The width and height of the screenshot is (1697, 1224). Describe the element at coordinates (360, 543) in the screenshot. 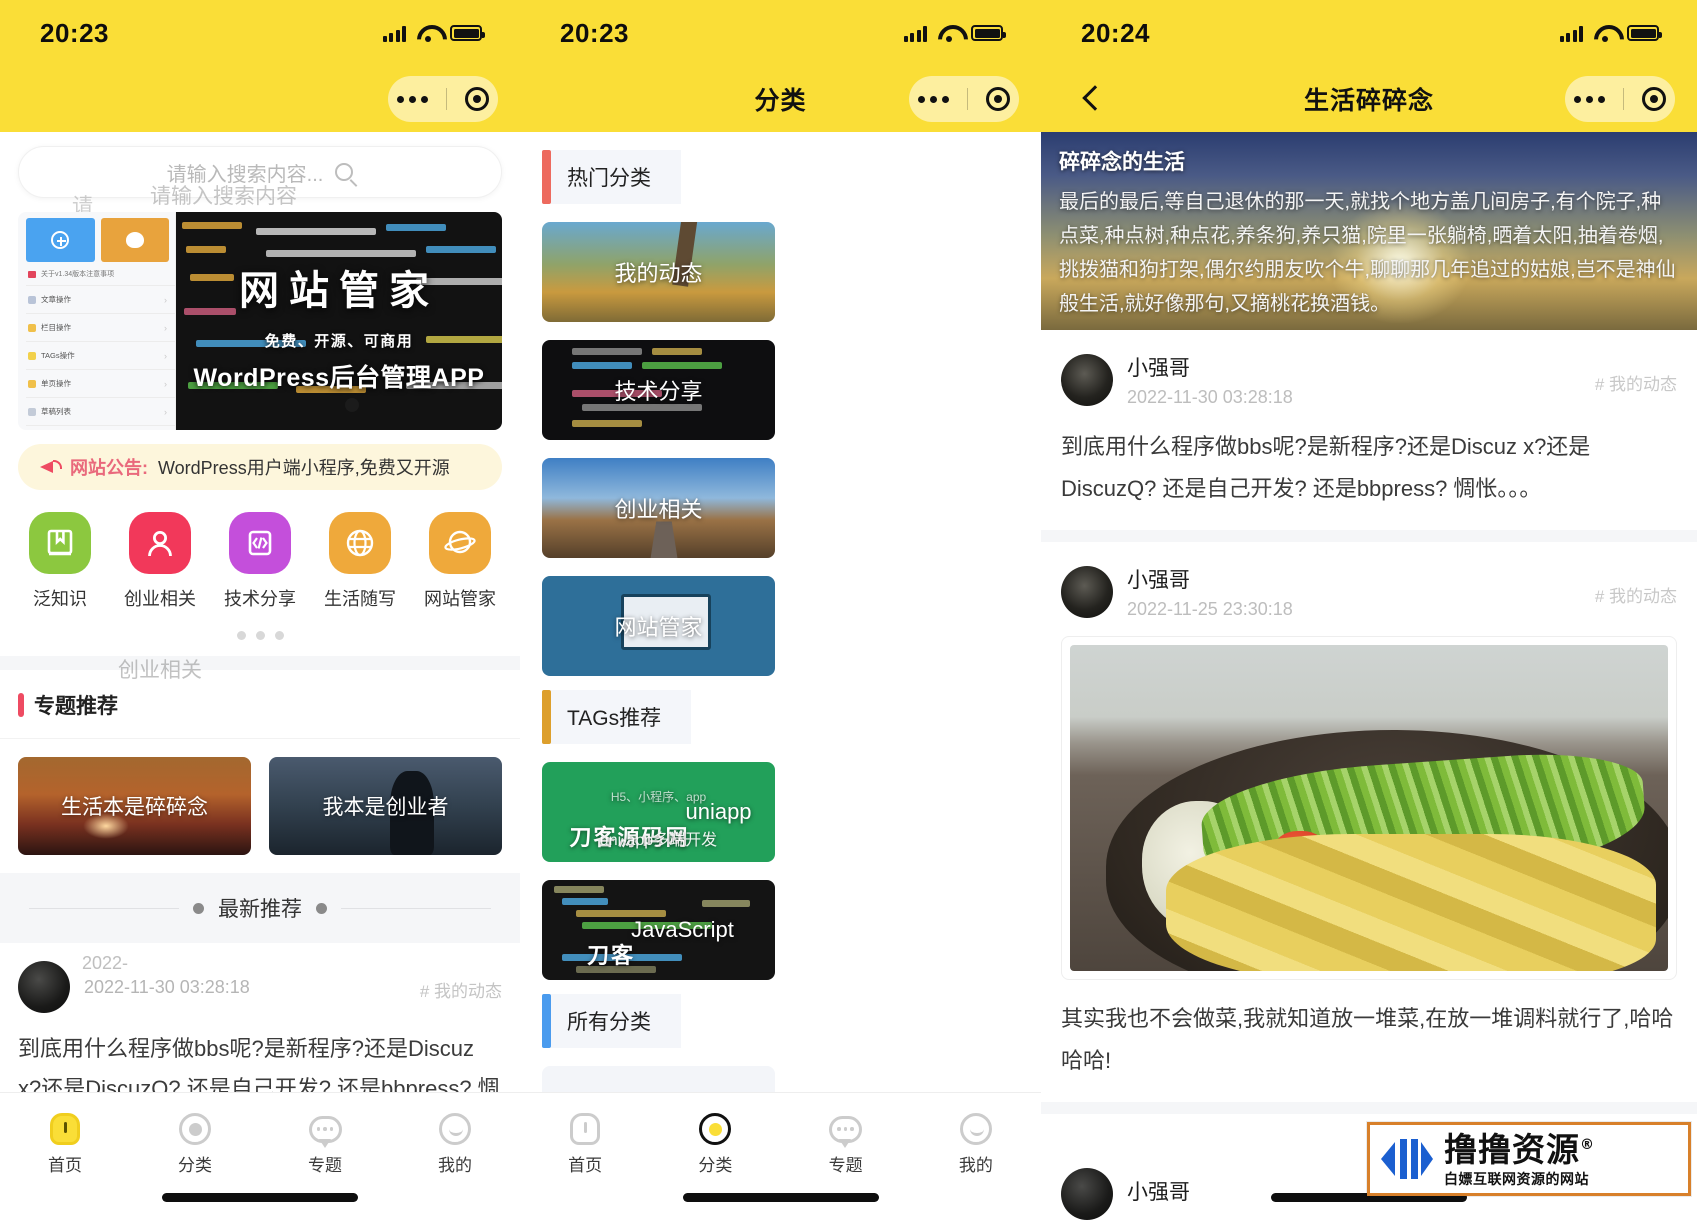

I see `globe-icon` at that location.